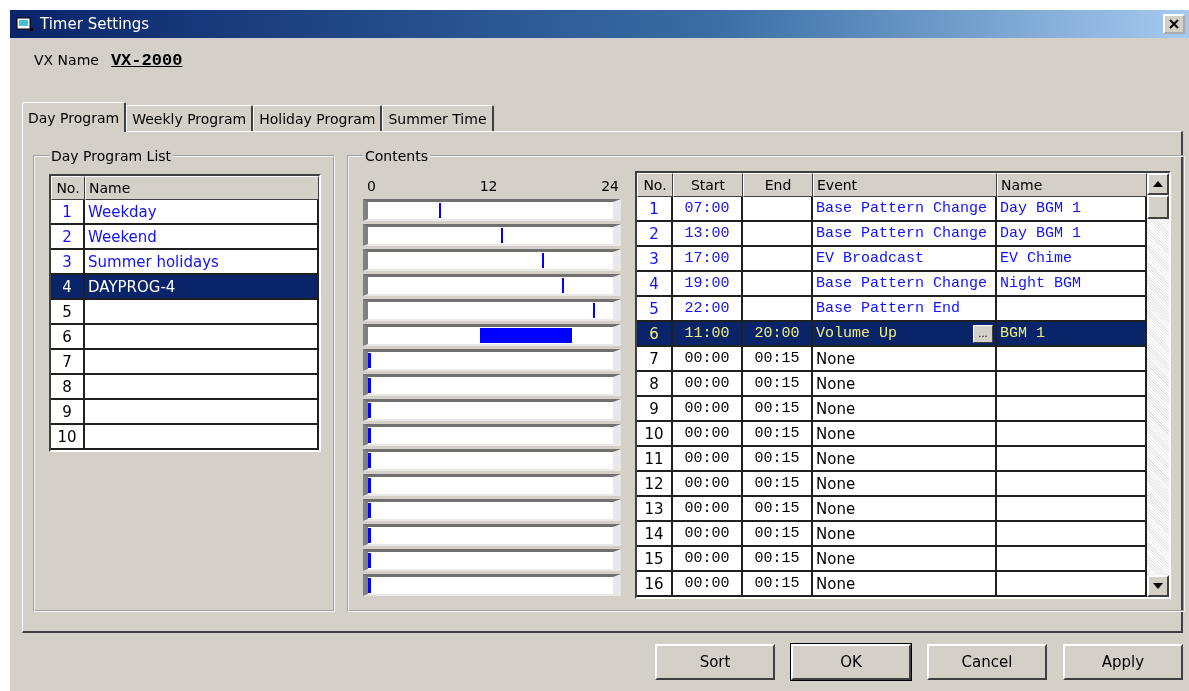 The width and height of the screenshot is (1189, 691). I want to click on list-row: 3 Summer holidays, so click(185, 262).